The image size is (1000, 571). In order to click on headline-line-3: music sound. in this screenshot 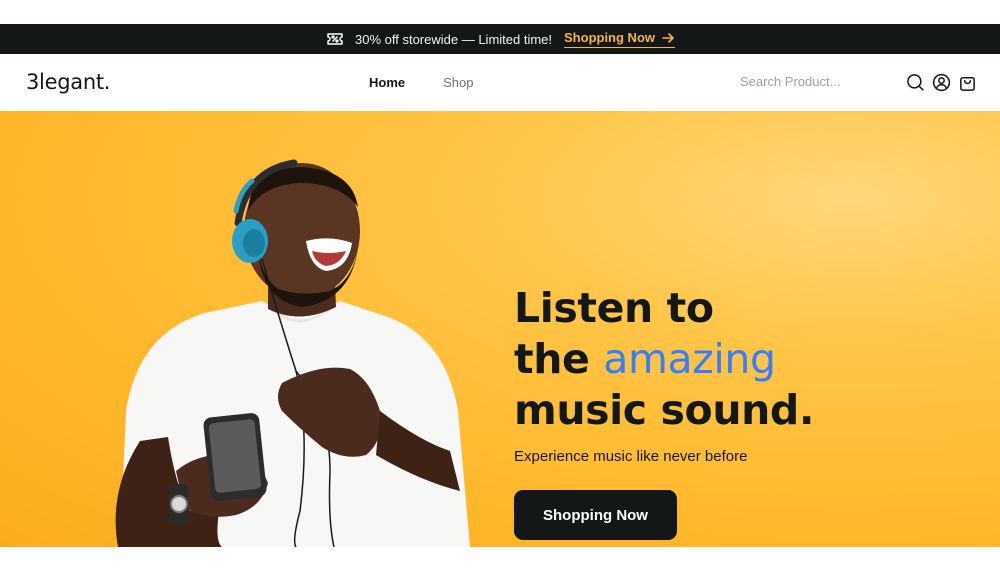, I will do `click(664, 410)`.